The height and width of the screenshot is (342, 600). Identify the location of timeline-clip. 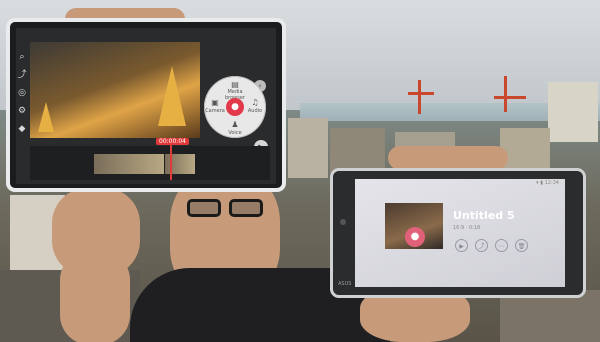
(129, 164).